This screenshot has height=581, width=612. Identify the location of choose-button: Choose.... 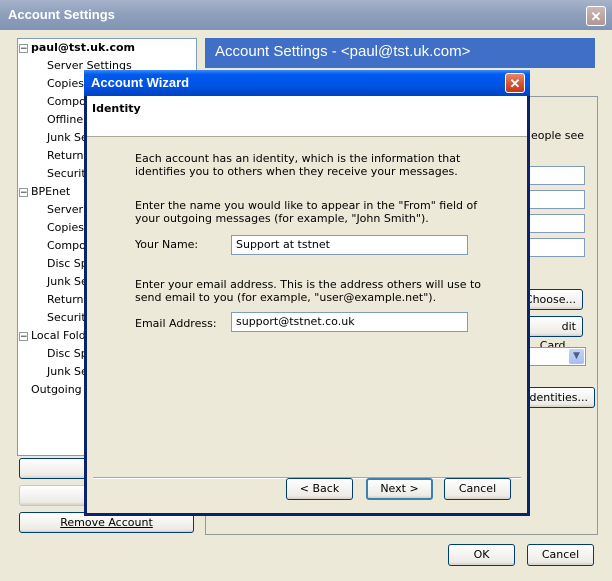
(553, 299).